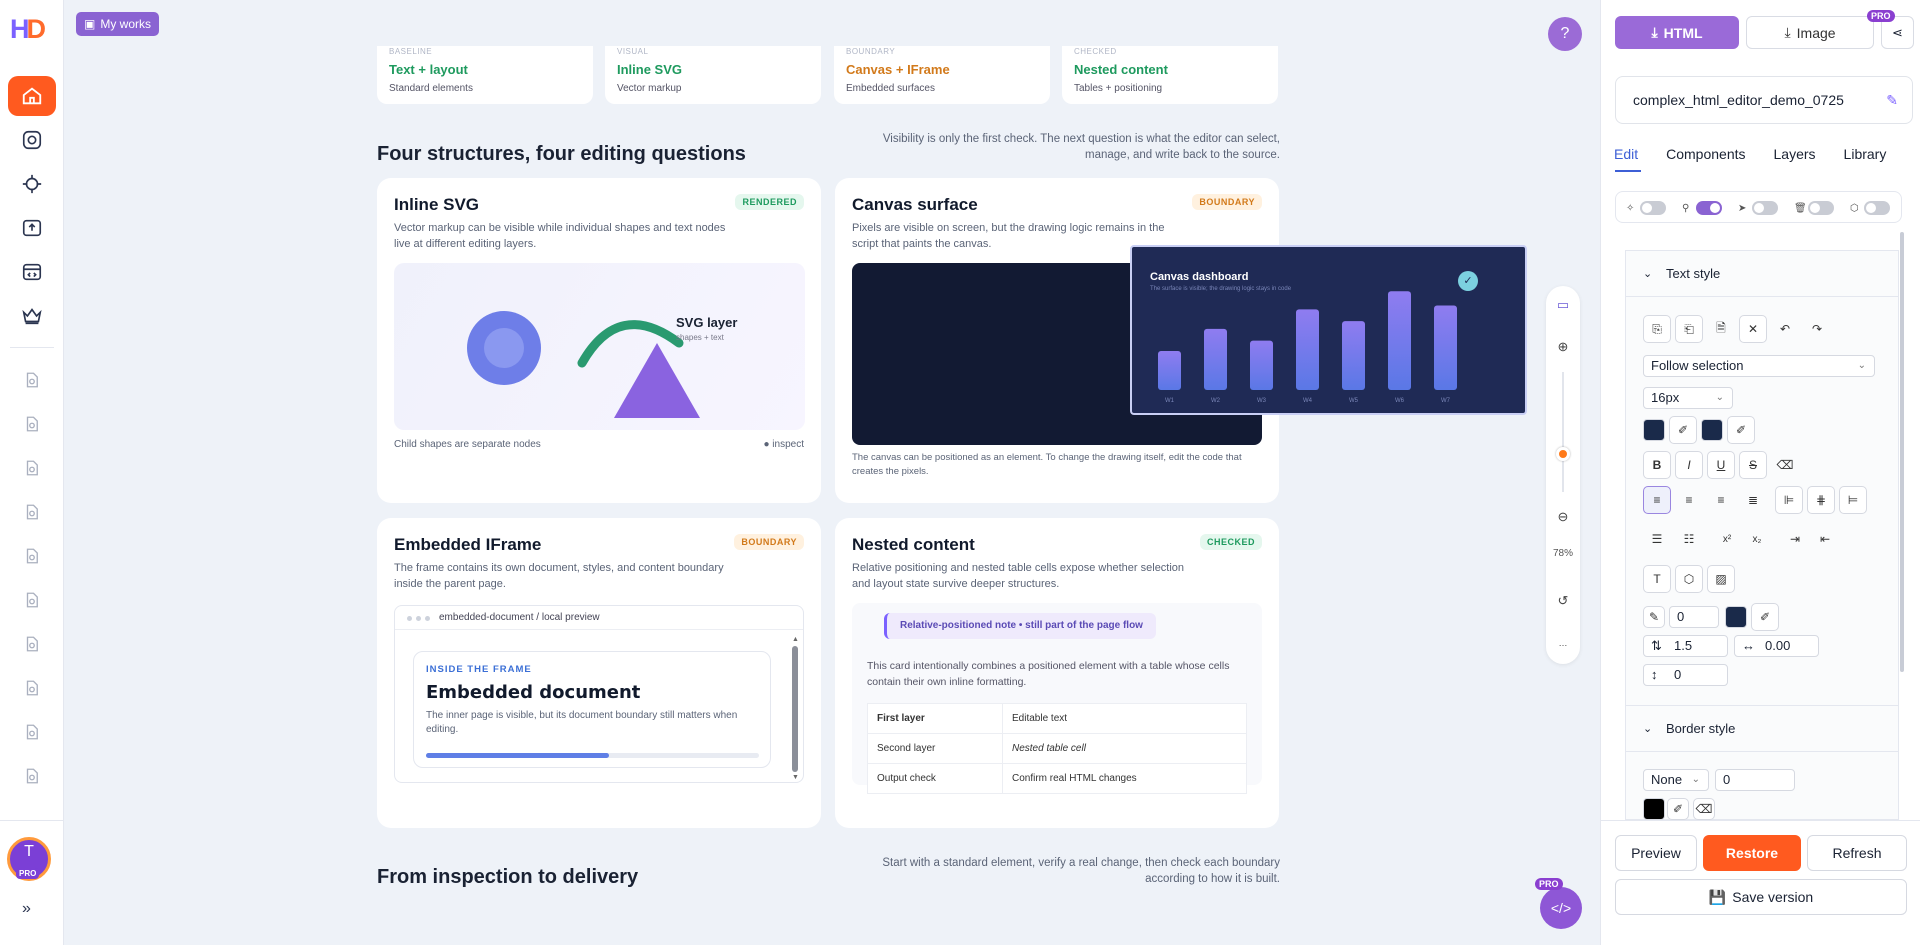  What do you see at coordinates (1795, 154) in the screenshot?
I see `tab-layers: Layers` at bounding box center [1795, 154].